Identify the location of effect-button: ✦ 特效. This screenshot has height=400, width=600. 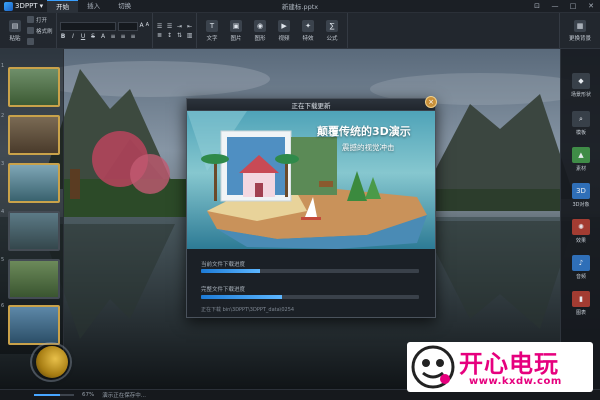
(308, 30).